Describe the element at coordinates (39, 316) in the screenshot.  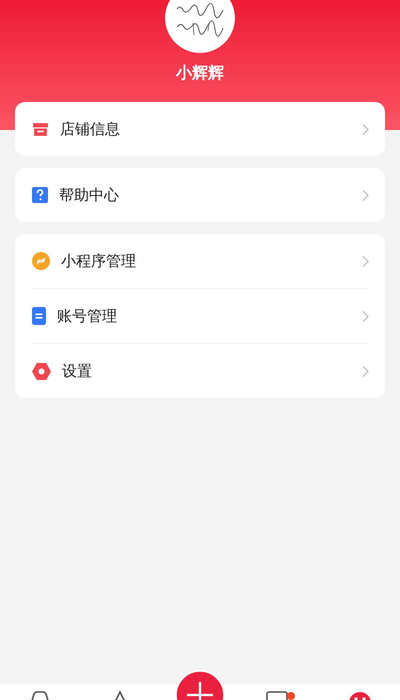
I see `document-icon` at that location.